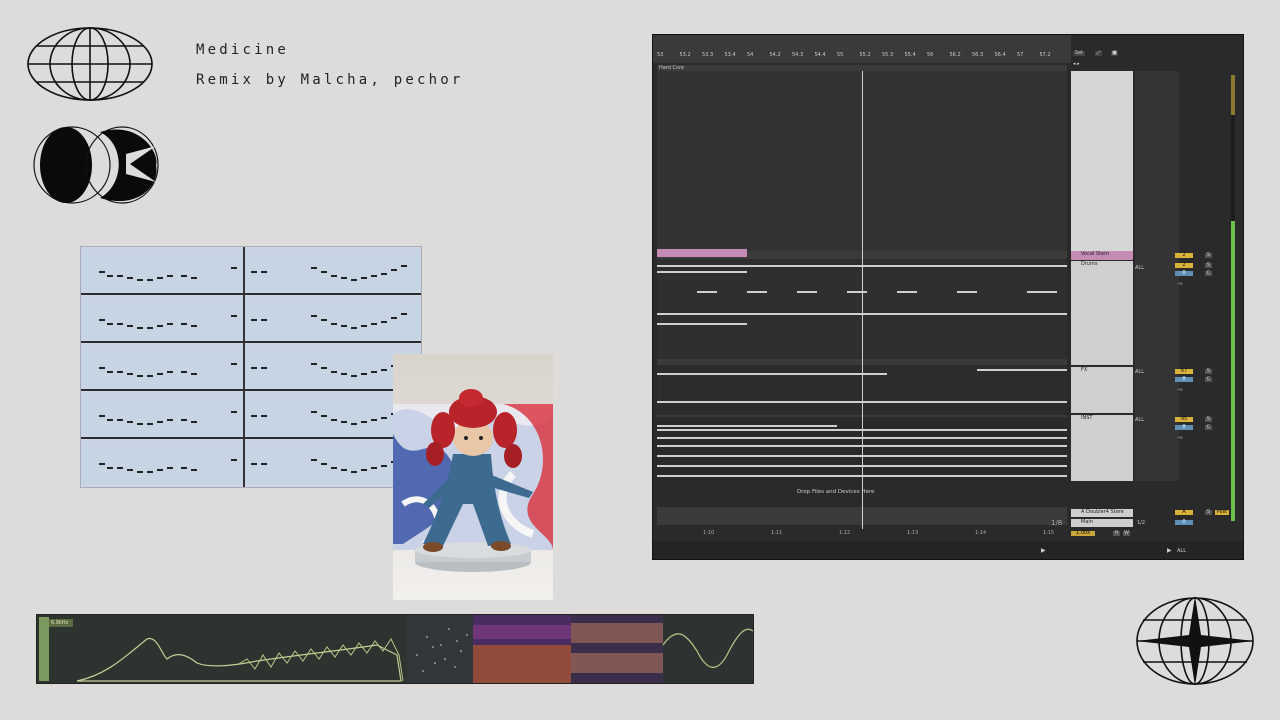  What do you see at coordinates (1139, 372) in the screenshot?
I see `fx-input: ALL` at bounding box center [1139, 372].